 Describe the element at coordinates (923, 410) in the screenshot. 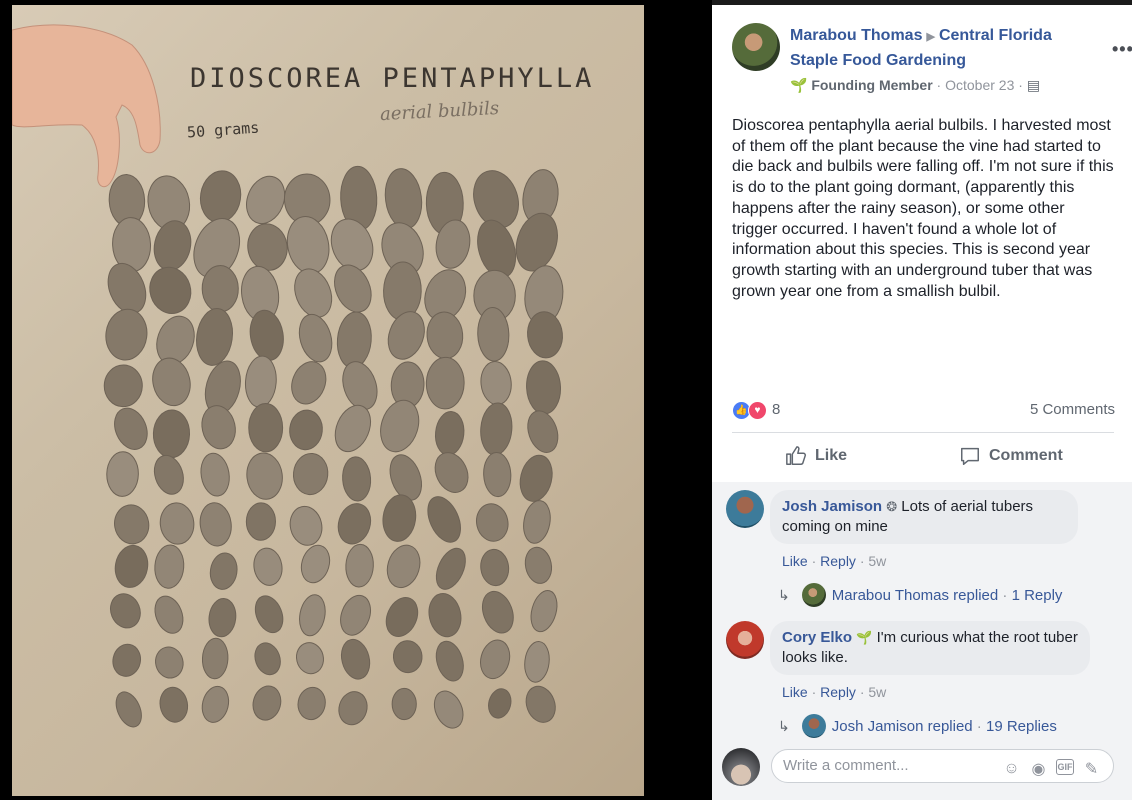

I see `reaction-summary: 👍 ♥ 8 5 Comments` at that location.